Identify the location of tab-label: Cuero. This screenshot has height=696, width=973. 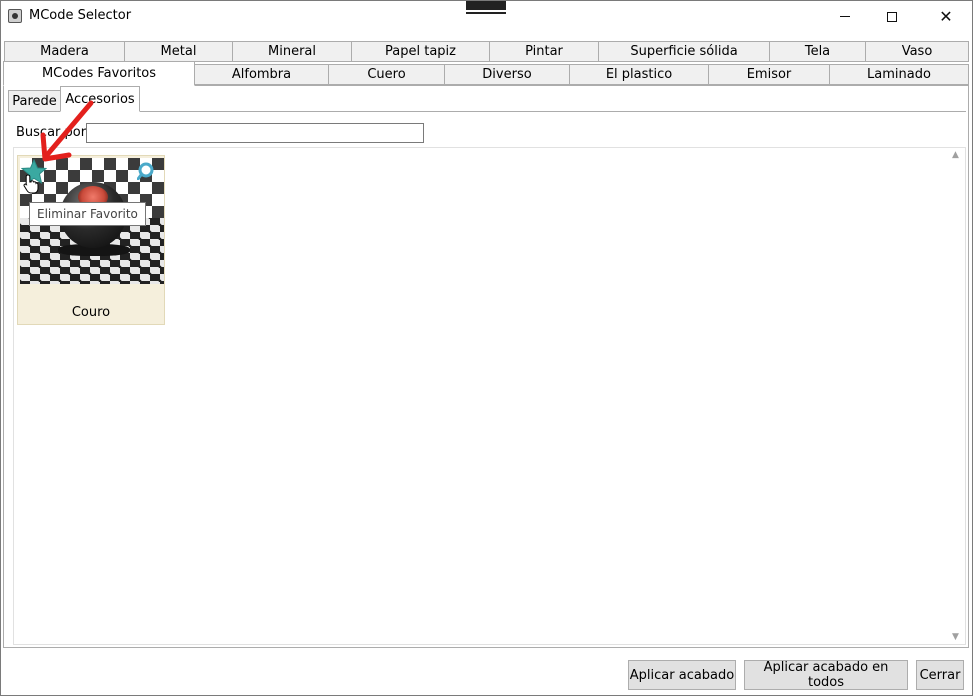
(386, 74).